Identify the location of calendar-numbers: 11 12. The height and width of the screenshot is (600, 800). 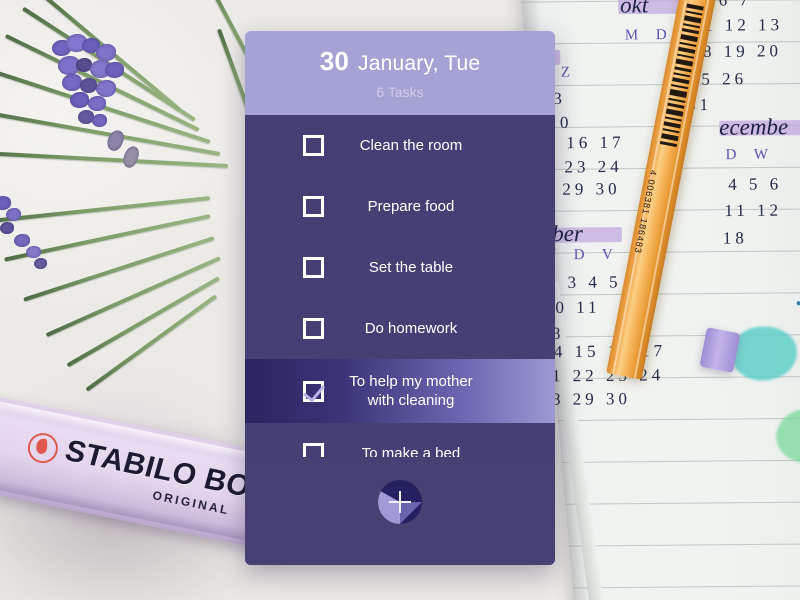
(753, 210).